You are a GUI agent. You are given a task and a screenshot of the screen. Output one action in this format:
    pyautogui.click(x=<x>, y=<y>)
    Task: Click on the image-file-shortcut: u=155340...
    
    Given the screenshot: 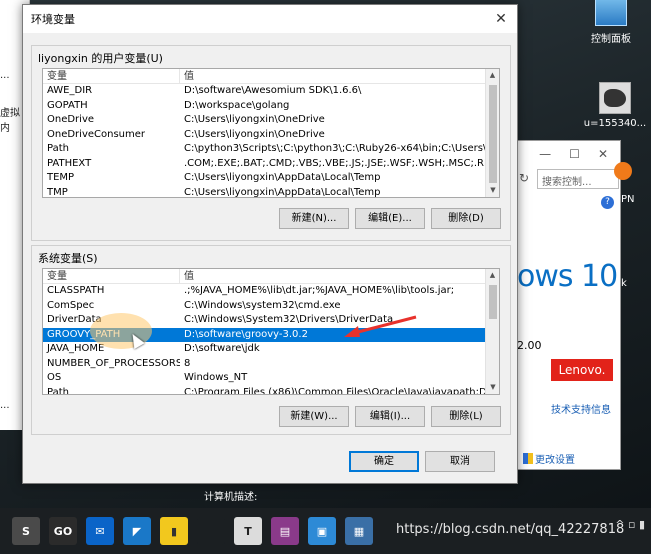 What is the action you would take?
    pyautogui.click(x=615, y=105)
    